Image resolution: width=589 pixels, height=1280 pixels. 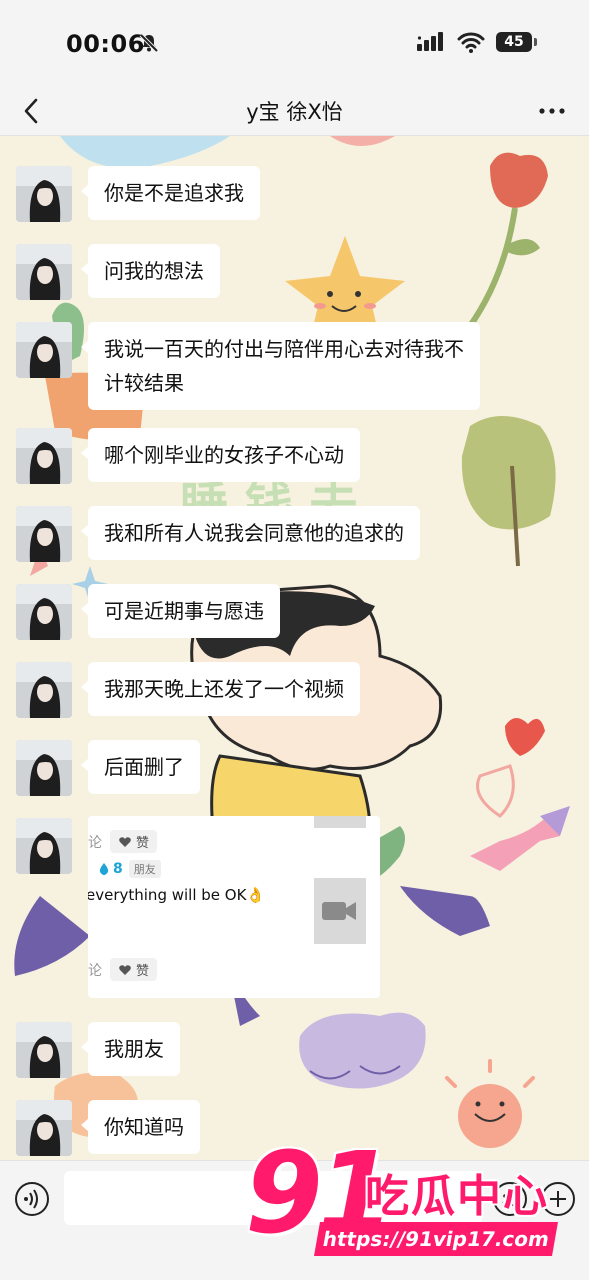 I want to click on message-bubble: 问我的想法, so click(x=150, y=271).